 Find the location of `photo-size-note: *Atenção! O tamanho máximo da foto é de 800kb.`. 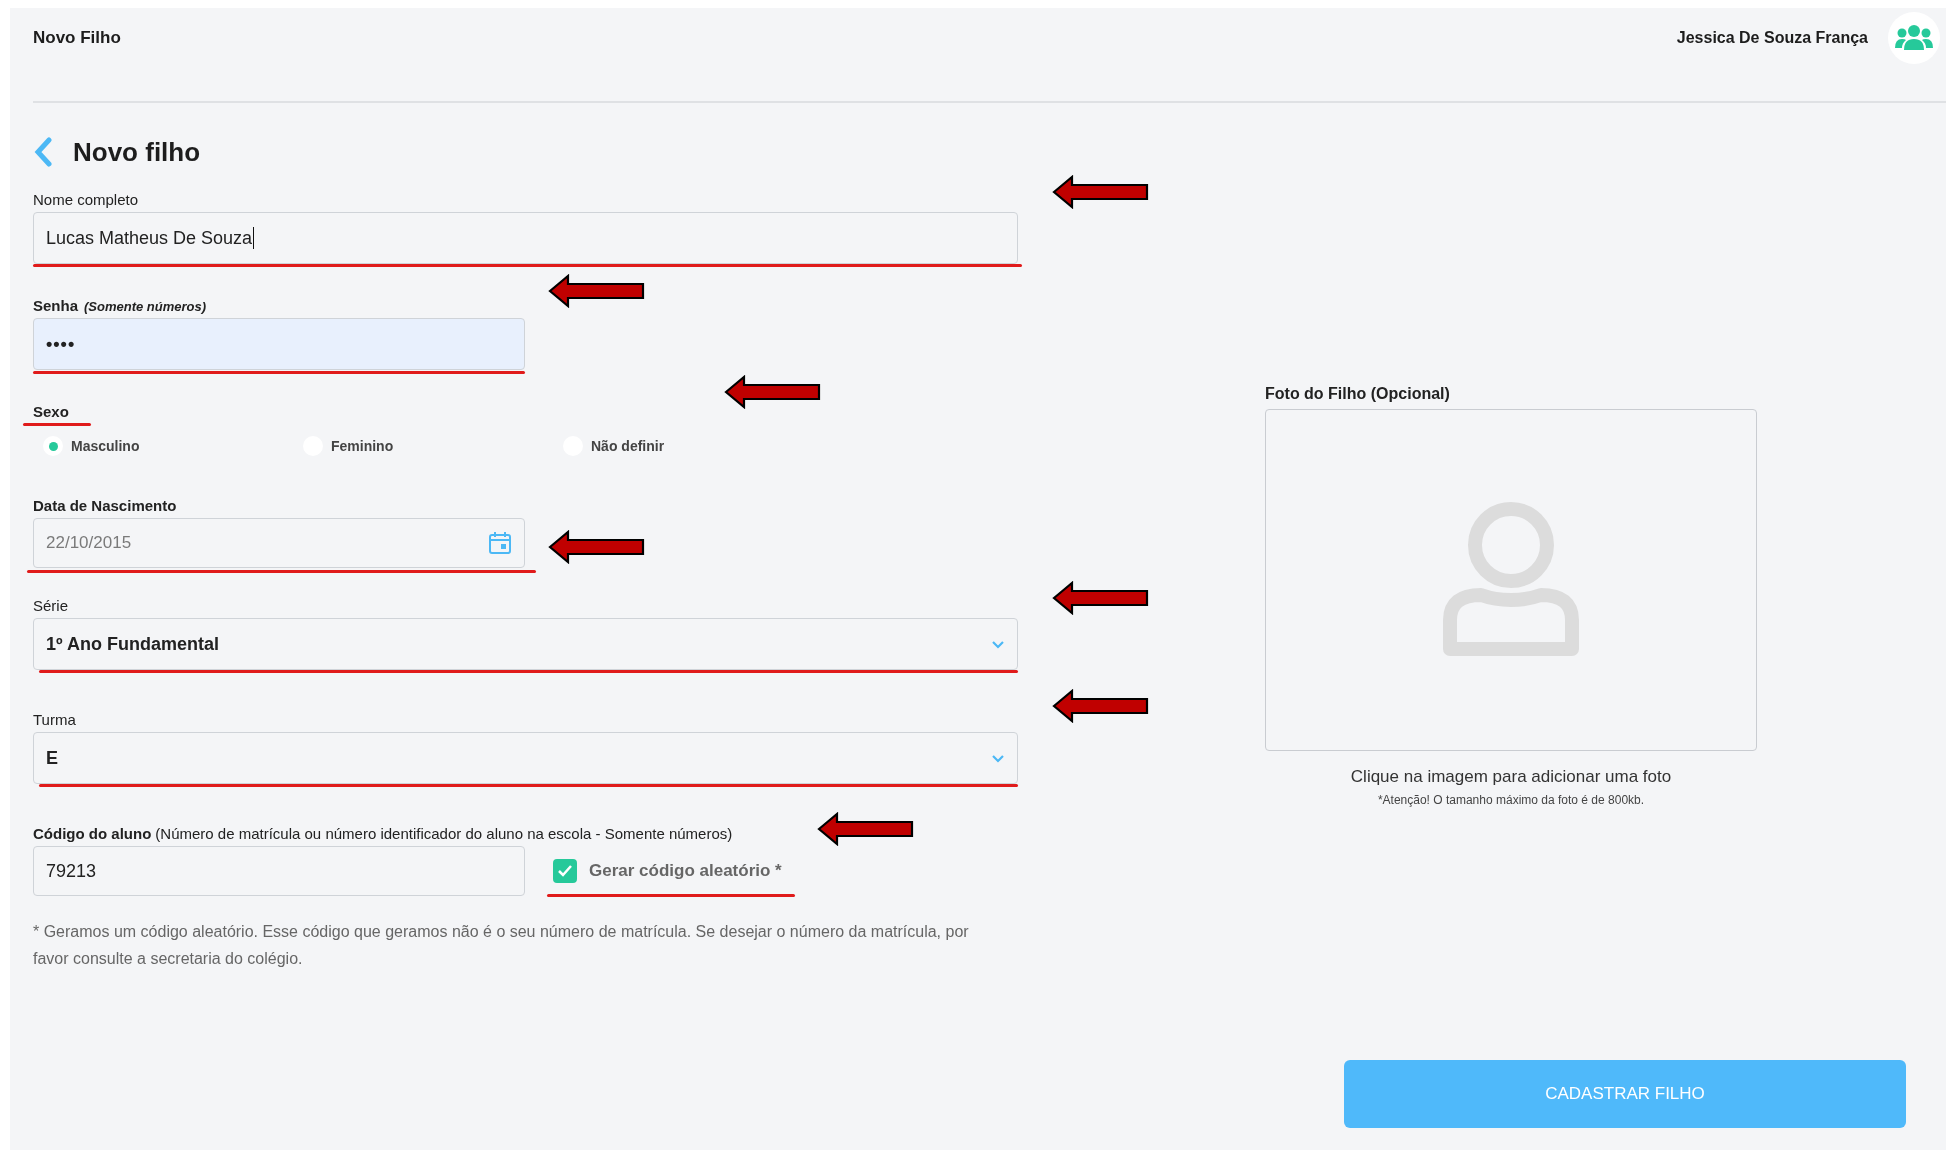

photo-size-note: *Atenção! O tamanho máximo da foto é de 800kb. is located at coordinates (1511, 800).